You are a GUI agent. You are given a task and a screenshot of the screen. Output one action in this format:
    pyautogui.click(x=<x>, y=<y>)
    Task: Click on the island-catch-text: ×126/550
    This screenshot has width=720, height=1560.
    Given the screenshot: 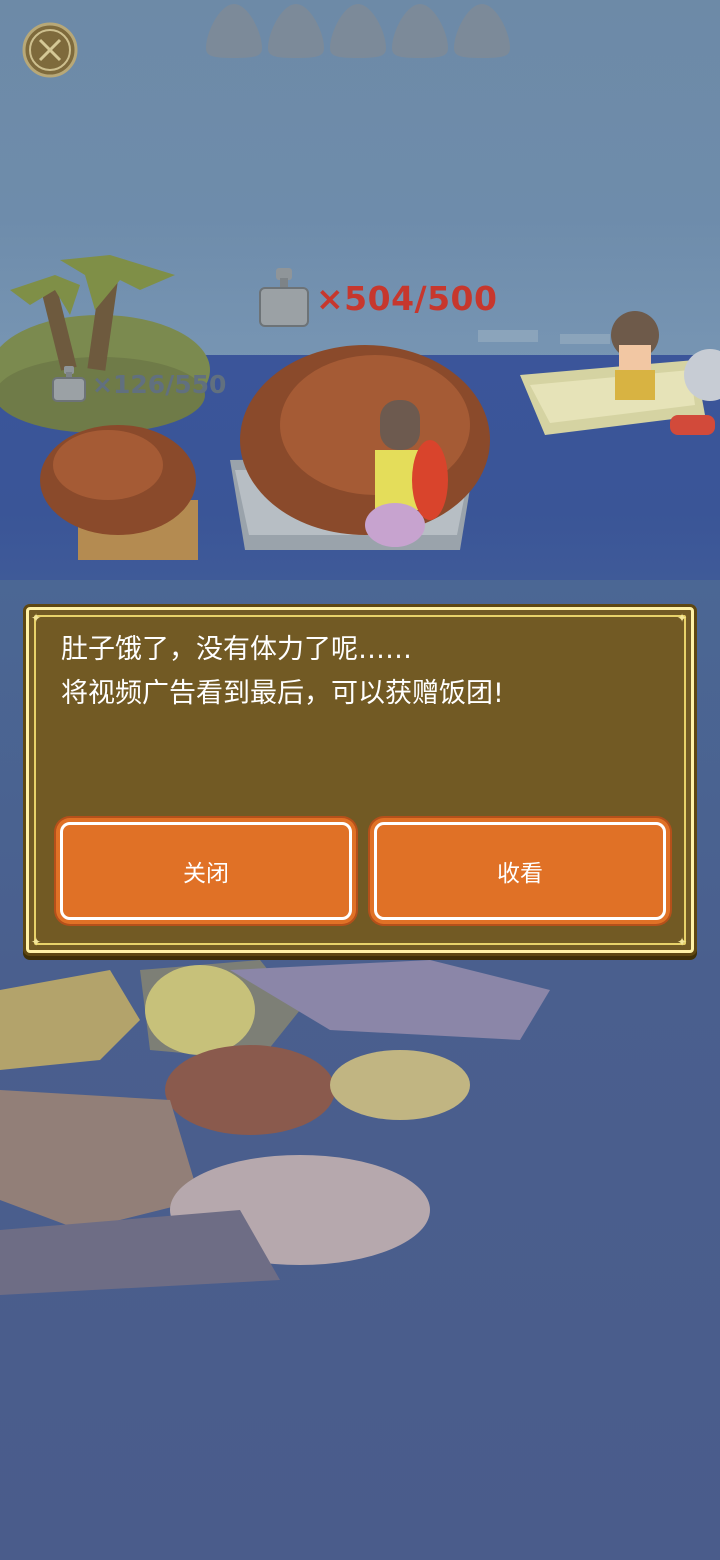 What is the action you would take?
    pyautogui.click(x=159, y=384)
    